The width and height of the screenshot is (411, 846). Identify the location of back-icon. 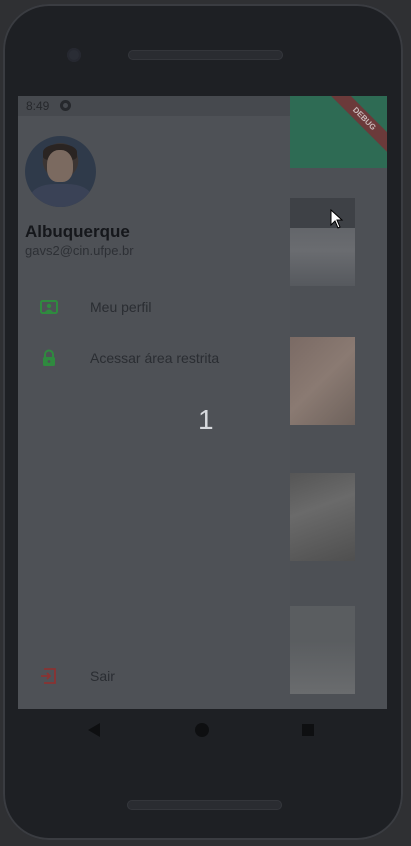
(94, 730).